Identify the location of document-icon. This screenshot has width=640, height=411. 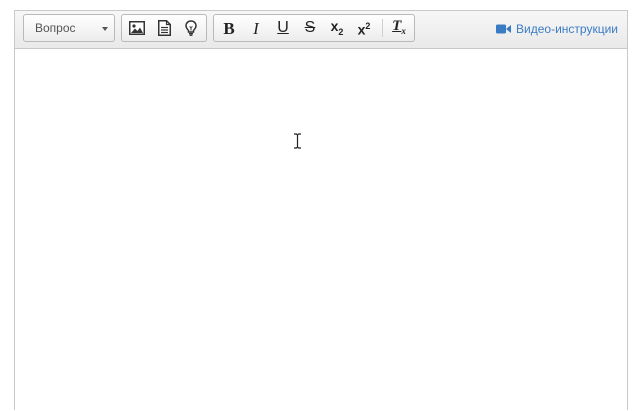
(164, 28).